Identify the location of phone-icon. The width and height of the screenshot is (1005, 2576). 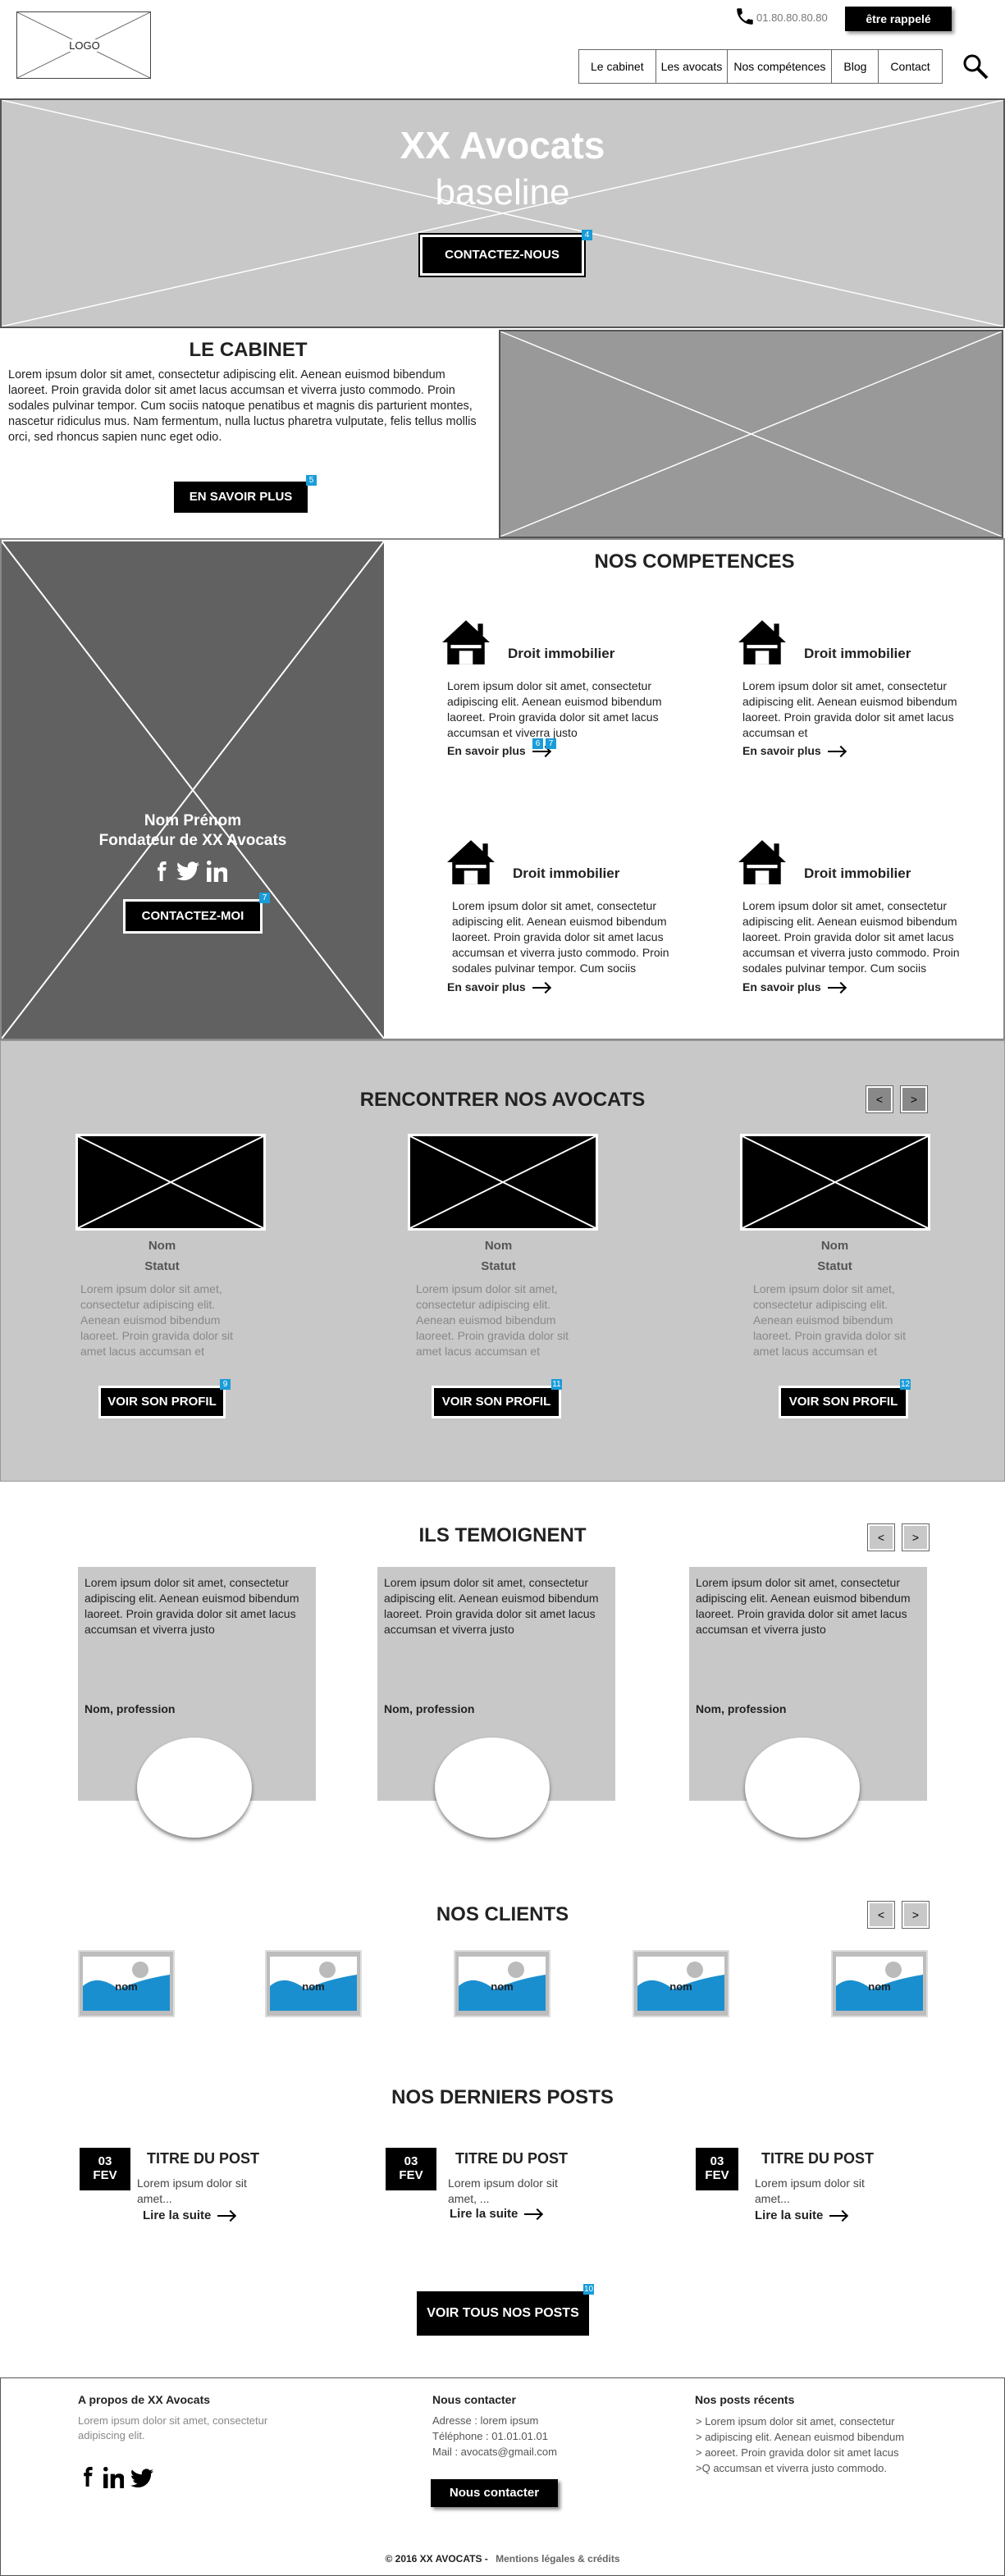
(745, 16).